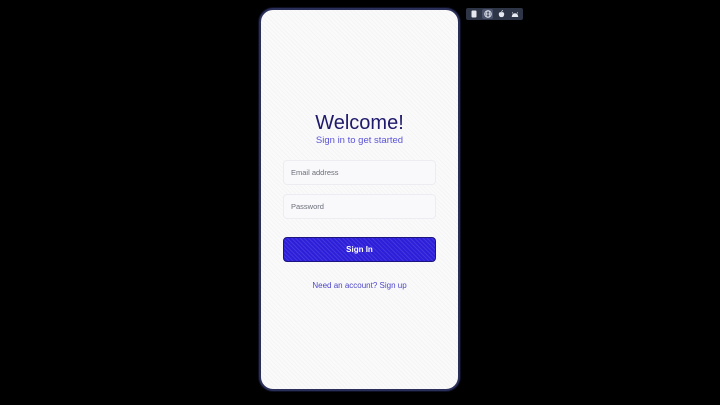 This screenshot has height=405, width=720. What do you see at coordinates (514, 14) in the screenshot?
I see `android-icon` at bounding box center [514, 14].